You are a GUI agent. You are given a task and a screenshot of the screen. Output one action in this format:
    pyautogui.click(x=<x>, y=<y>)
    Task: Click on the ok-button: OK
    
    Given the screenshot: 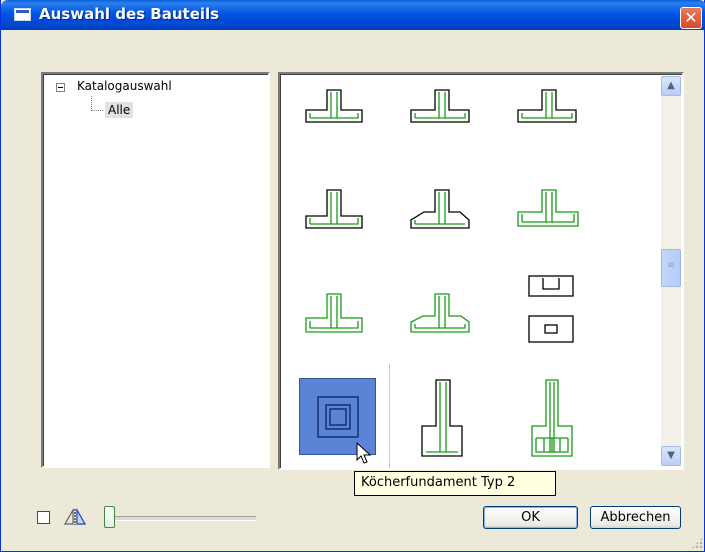 What is the action you would take?
    pyautogui.click(x=530, y=517)
    